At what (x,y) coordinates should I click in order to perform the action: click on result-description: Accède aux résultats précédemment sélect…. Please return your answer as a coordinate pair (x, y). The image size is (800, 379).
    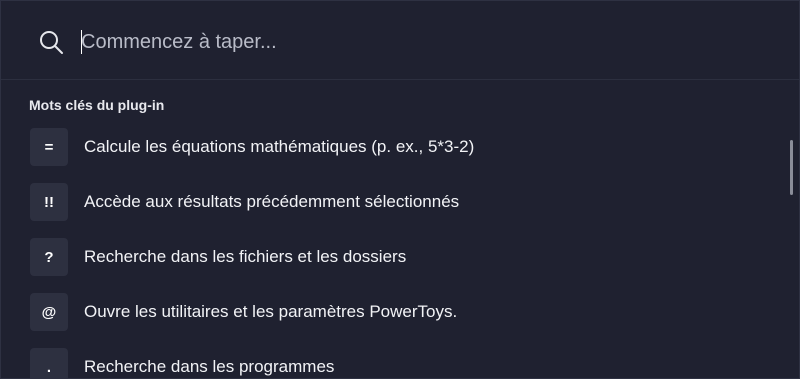
    Looking at the image, I should click on (272, 201).